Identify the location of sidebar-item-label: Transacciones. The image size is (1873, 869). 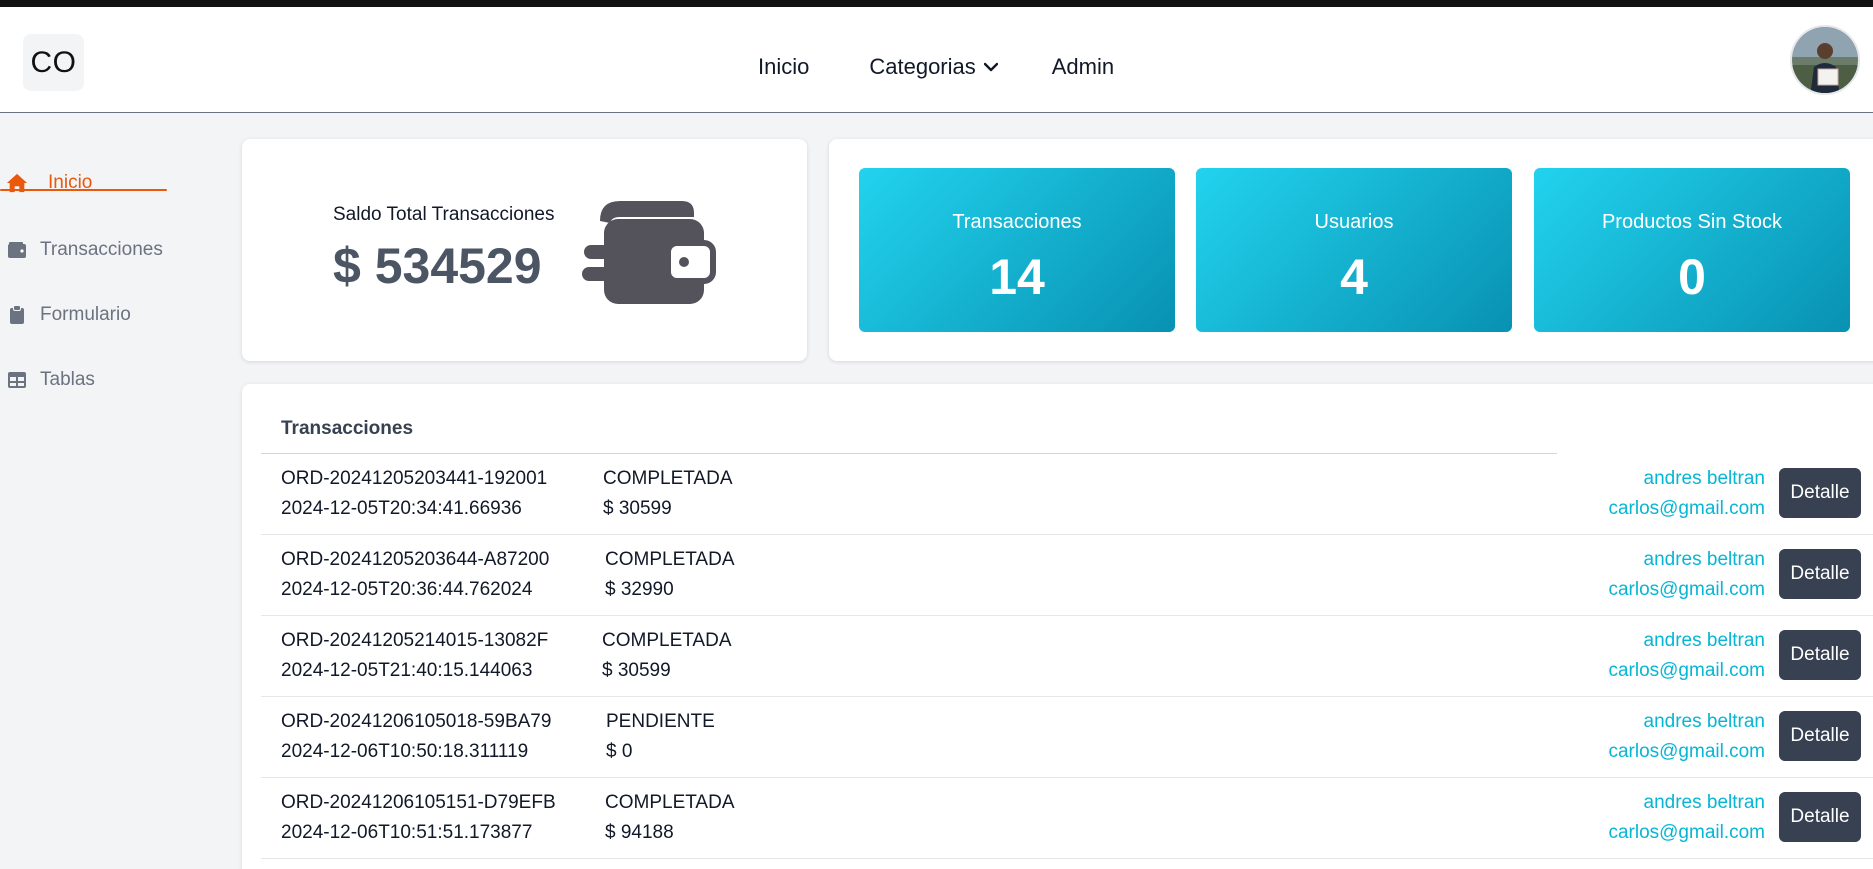
(101, 249).